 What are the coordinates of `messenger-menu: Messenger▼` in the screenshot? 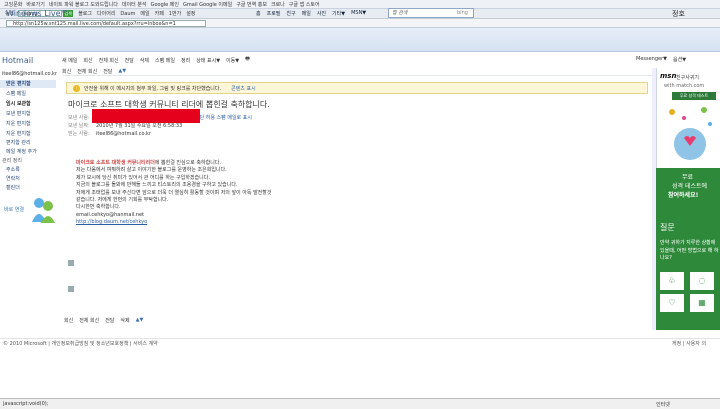 It's located at (651, 59).